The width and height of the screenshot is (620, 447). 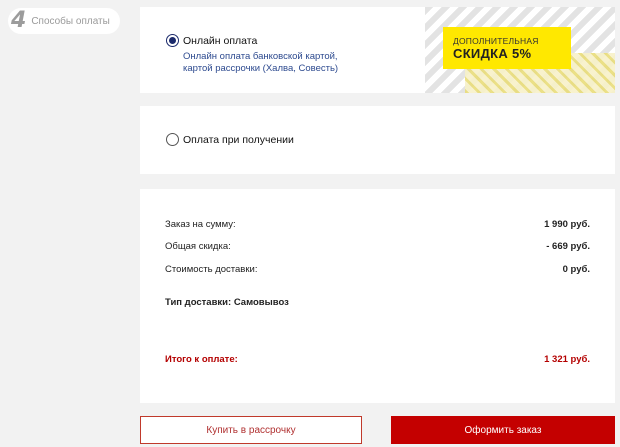 What do you see at coordinates (377, 140) in the screenshot?
I see `payment-option-cash-on-delivery: Оплата при получении` at bounding box center [377, 140].